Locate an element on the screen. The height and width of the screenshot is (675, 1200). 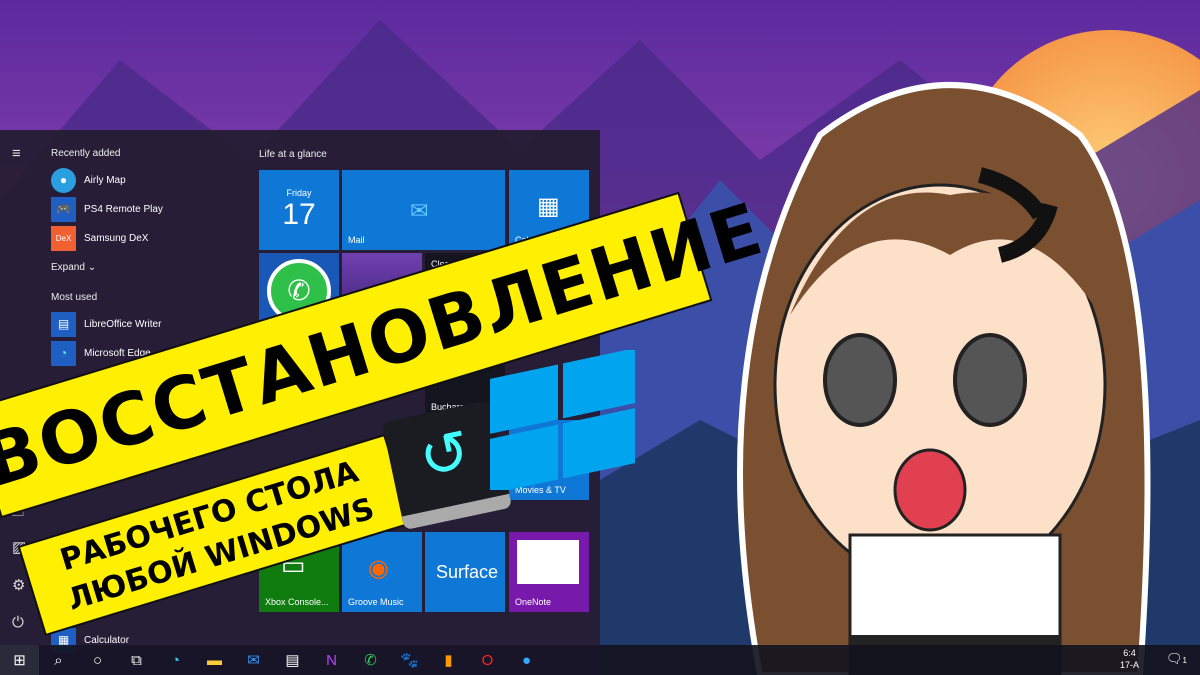
notification-count-badge: 1 is located at coordinates (1184, 660).